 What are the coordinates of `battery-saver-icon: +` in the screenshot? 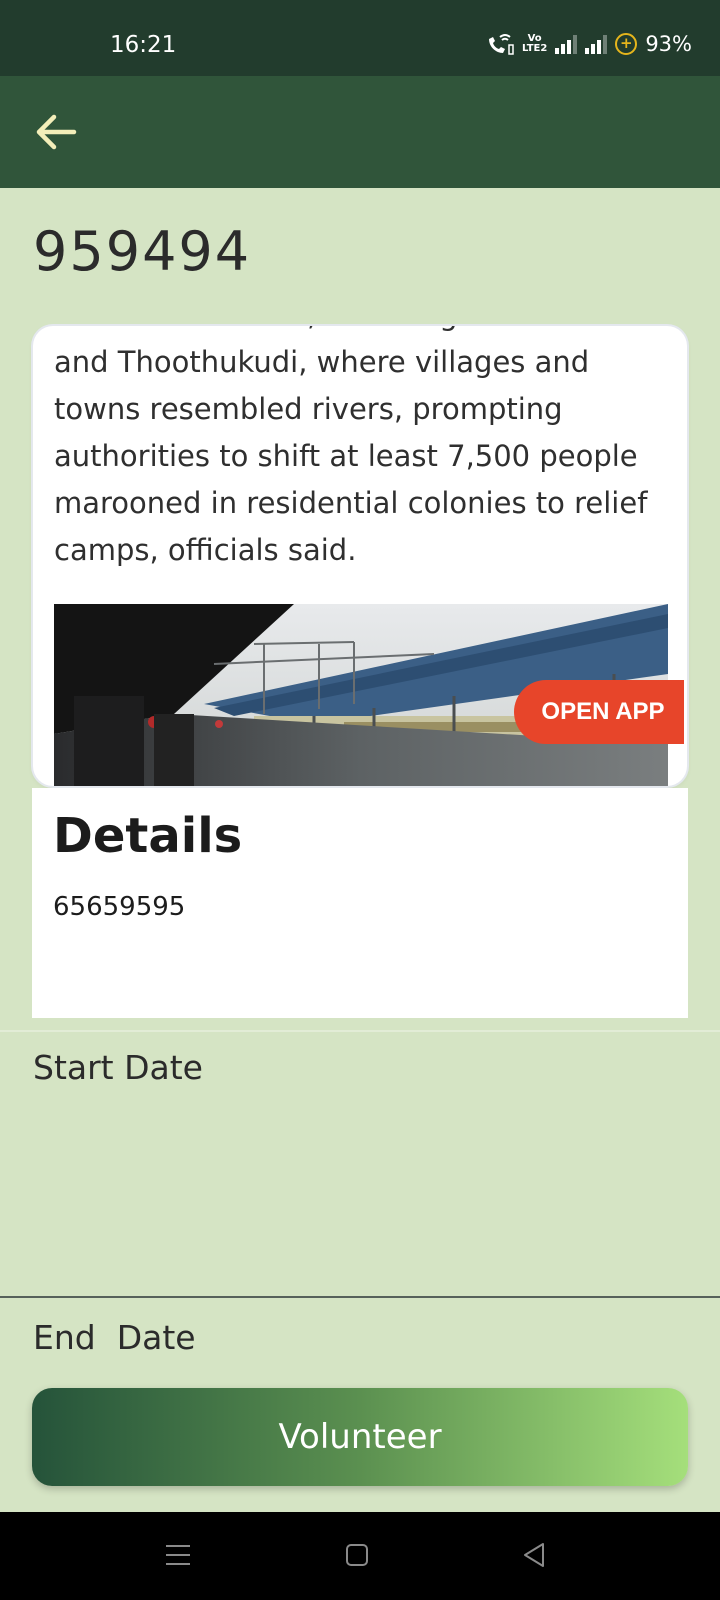 It's located at (626, 44).